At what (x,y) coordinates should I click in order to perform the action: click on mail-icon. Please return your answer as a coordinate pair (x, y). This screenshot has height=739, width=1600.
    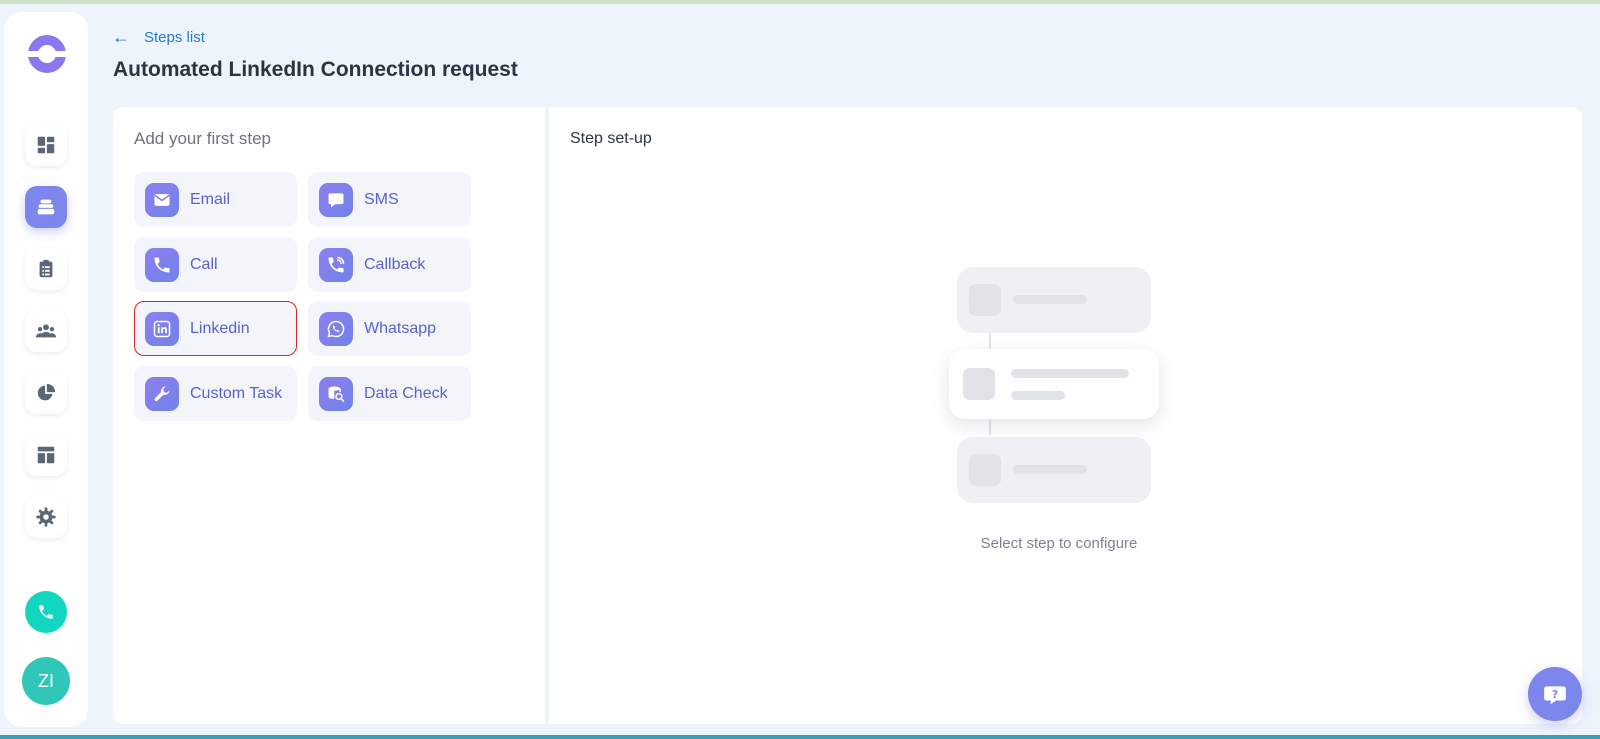
    Looking at the image, I should click on (162, 199).